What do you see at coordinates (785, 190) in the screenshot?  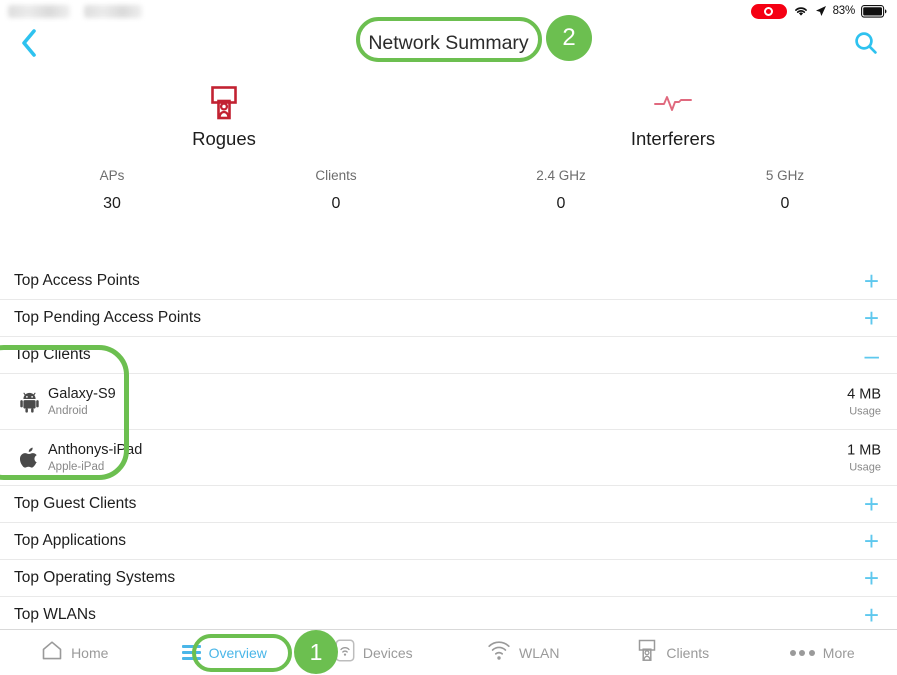 I see `metric-interferers-5ghz: 5 GHz 0` at bounding box center [785, 190].